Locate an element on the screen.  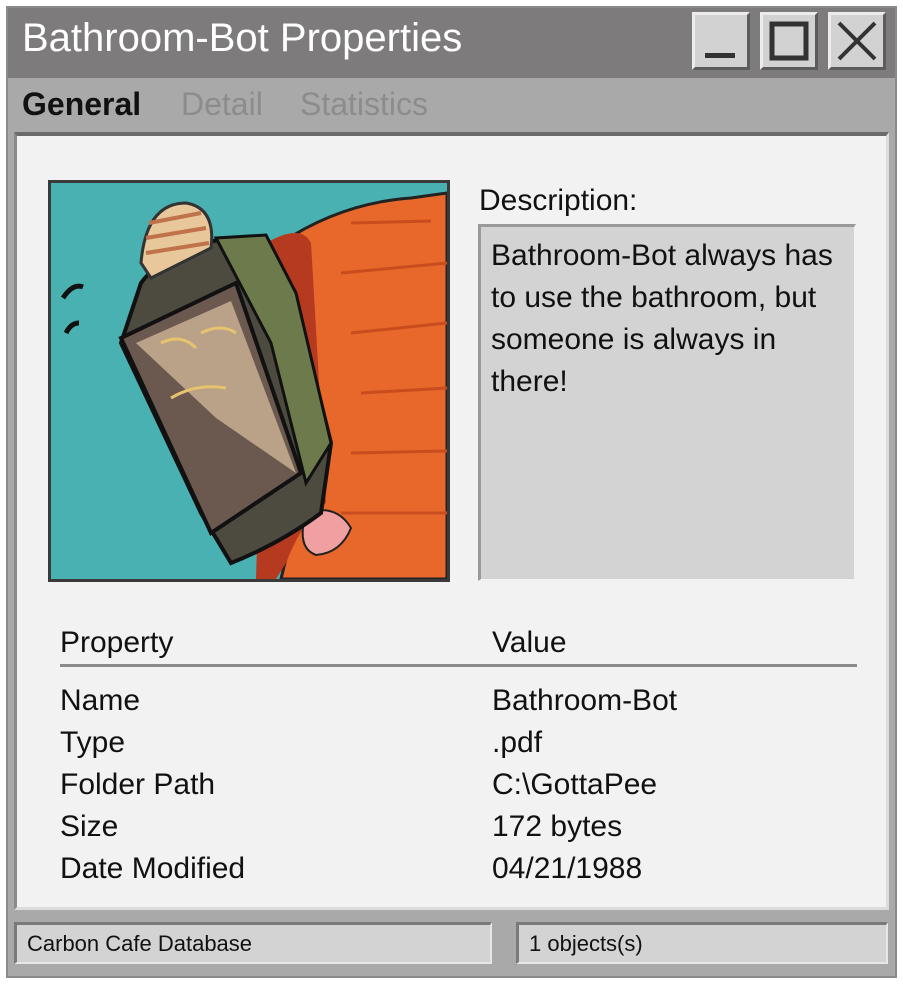
property-key: Date Modified is located at coordinates (153, 868).